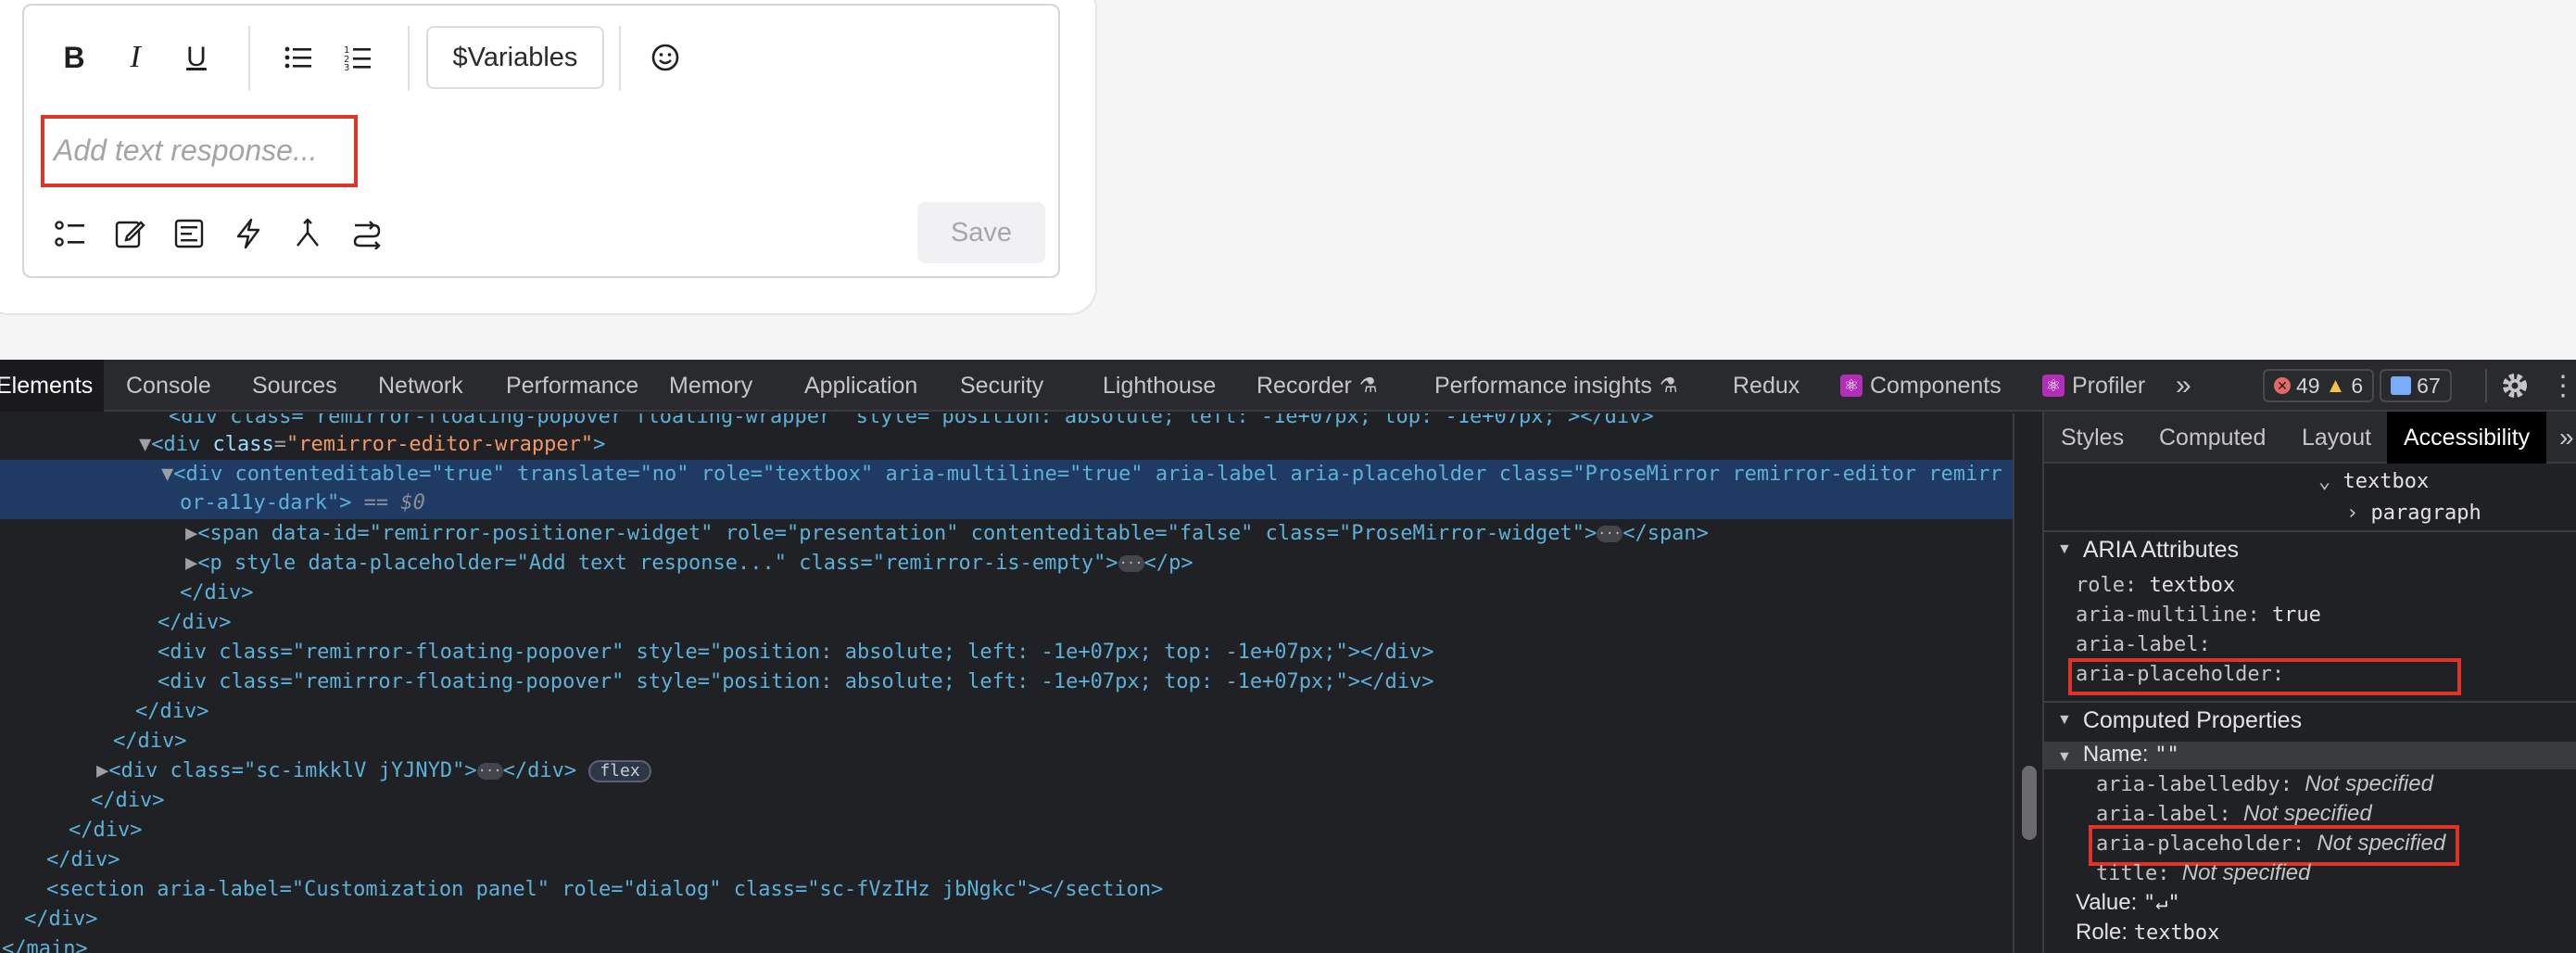 The image size is (2576, 953). What do you see at coordinates (298, 58) in the screenshot?
I see `bullet-list-button` at bounding box center [298, 58].